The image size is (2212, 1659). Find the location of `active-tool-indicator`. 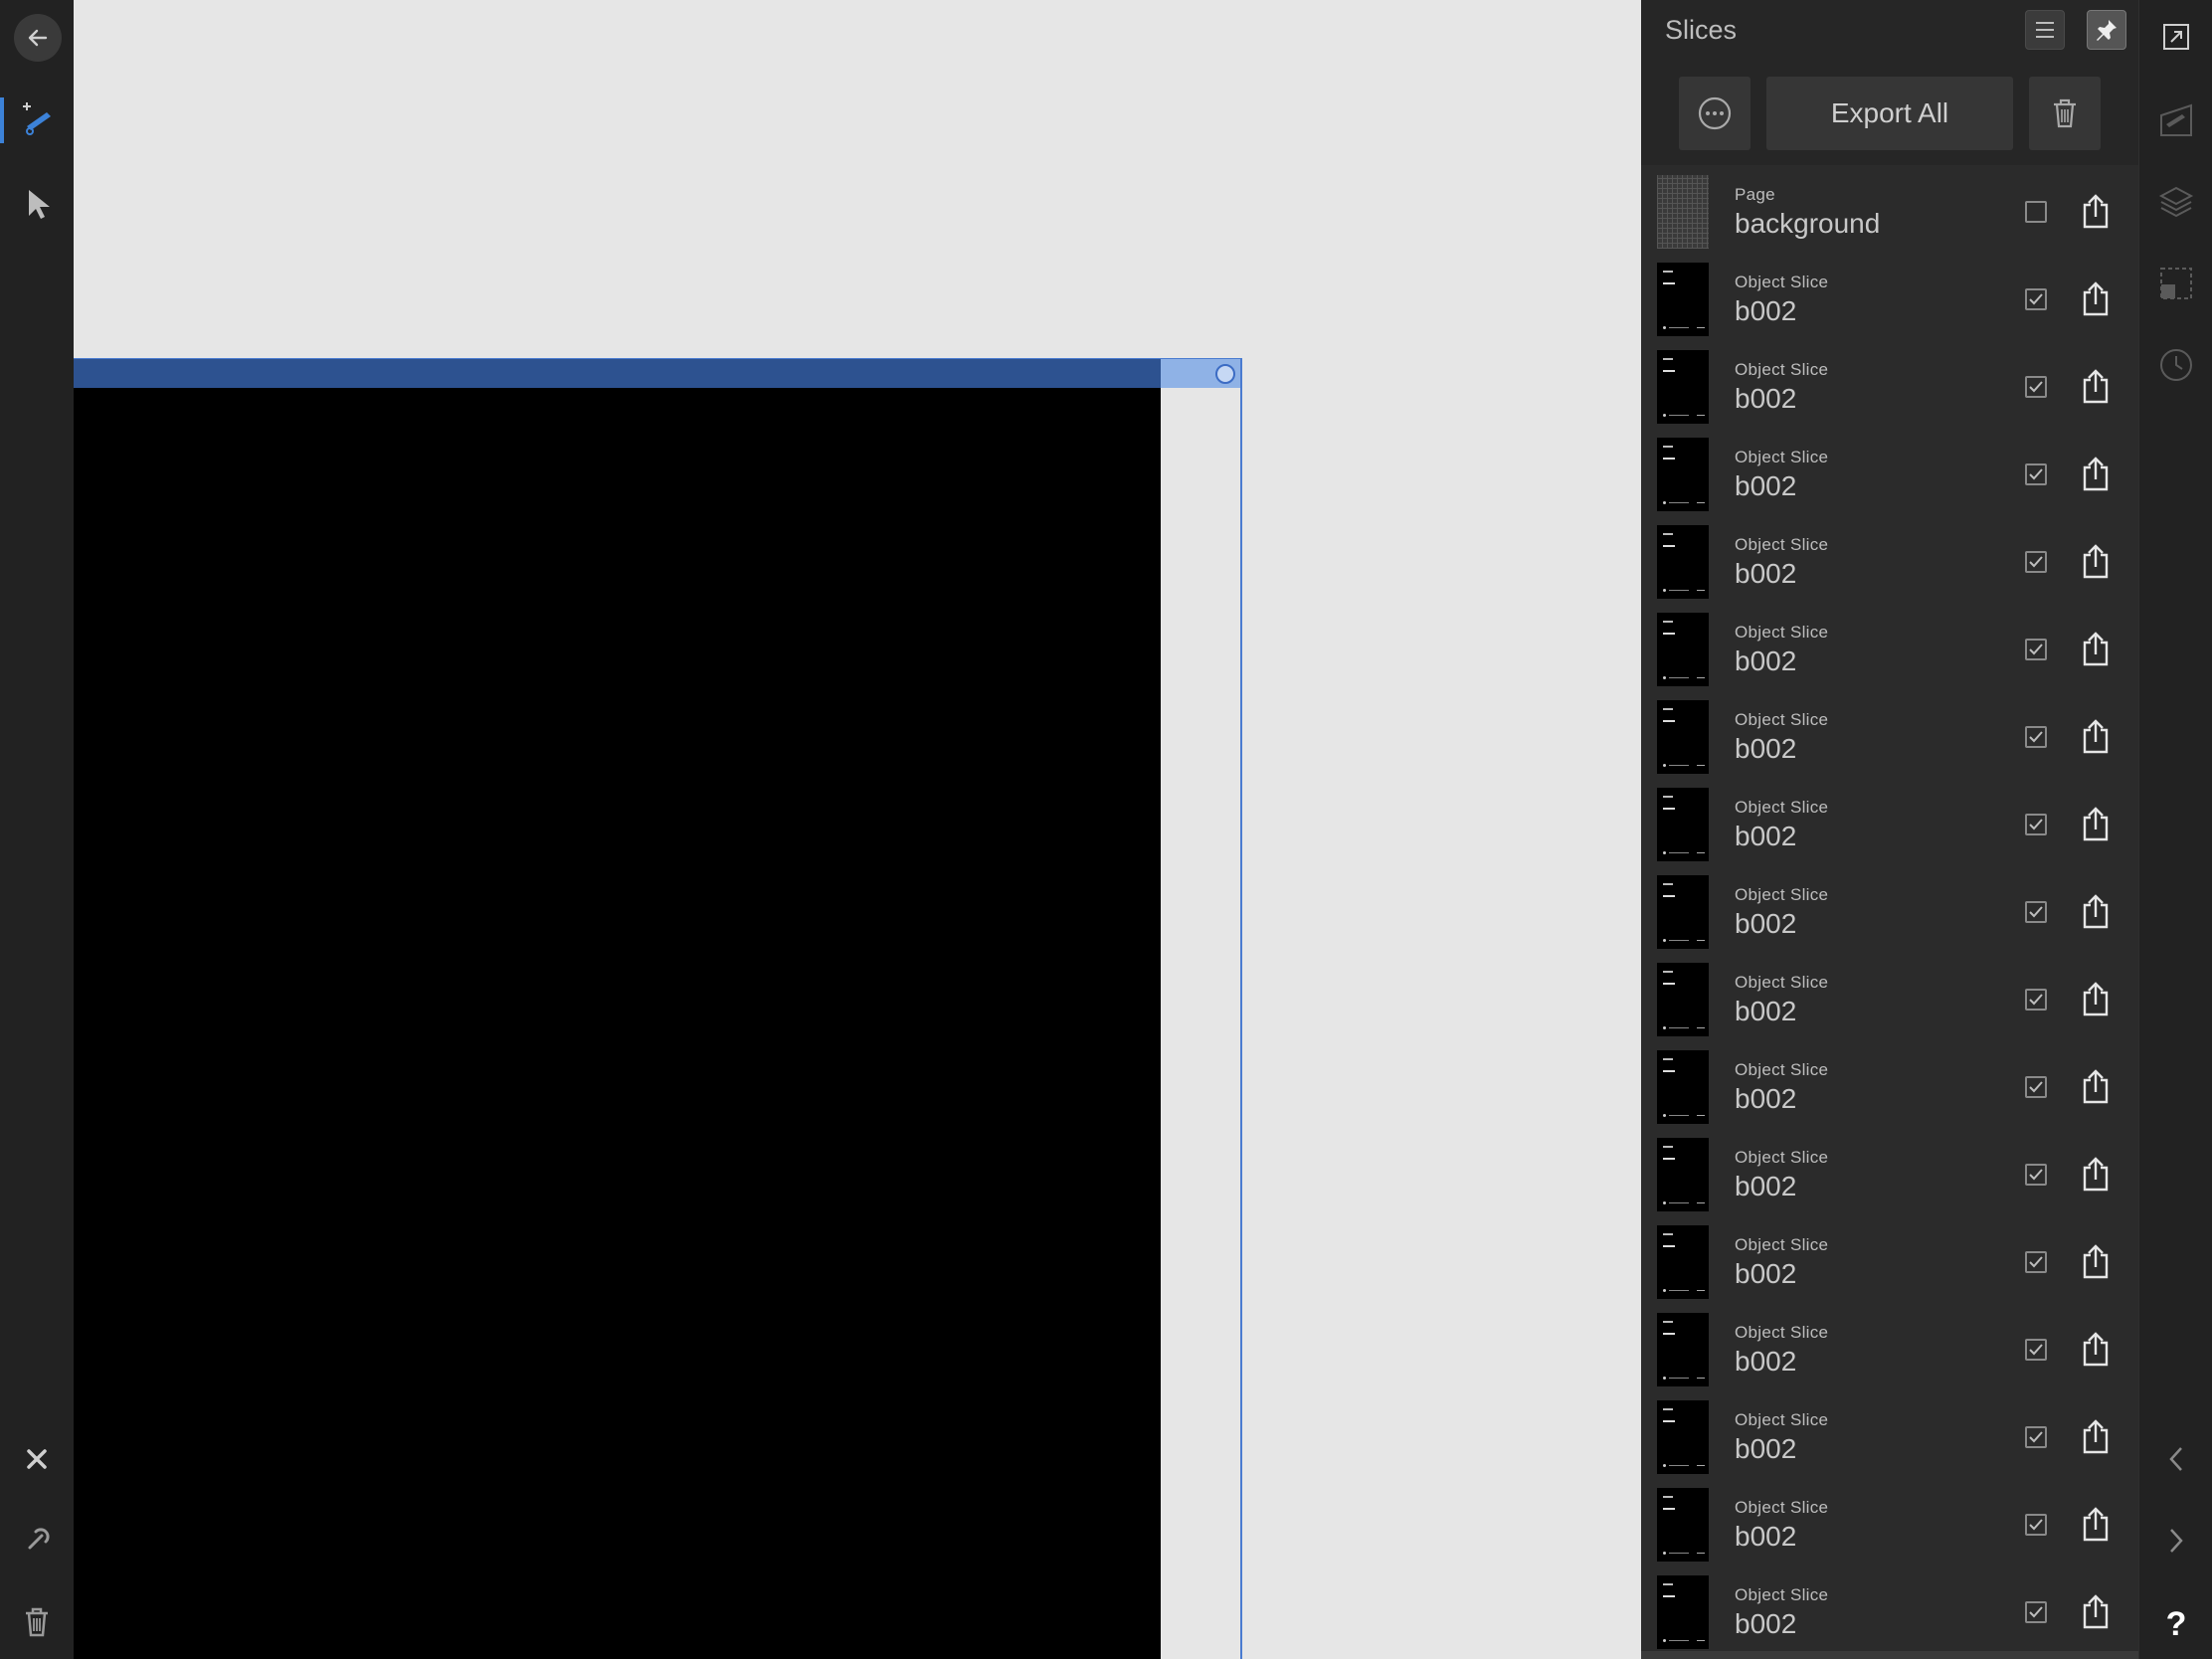

active-tool-indicator is located at coordinates (2, 120).